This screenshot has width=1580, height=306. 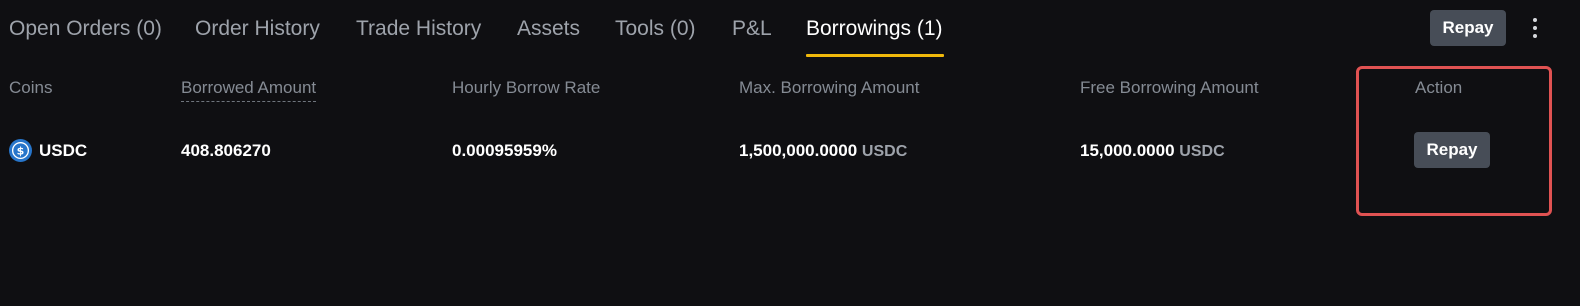 I want to click on active-tab-indicator, so click(x=875, y=55).